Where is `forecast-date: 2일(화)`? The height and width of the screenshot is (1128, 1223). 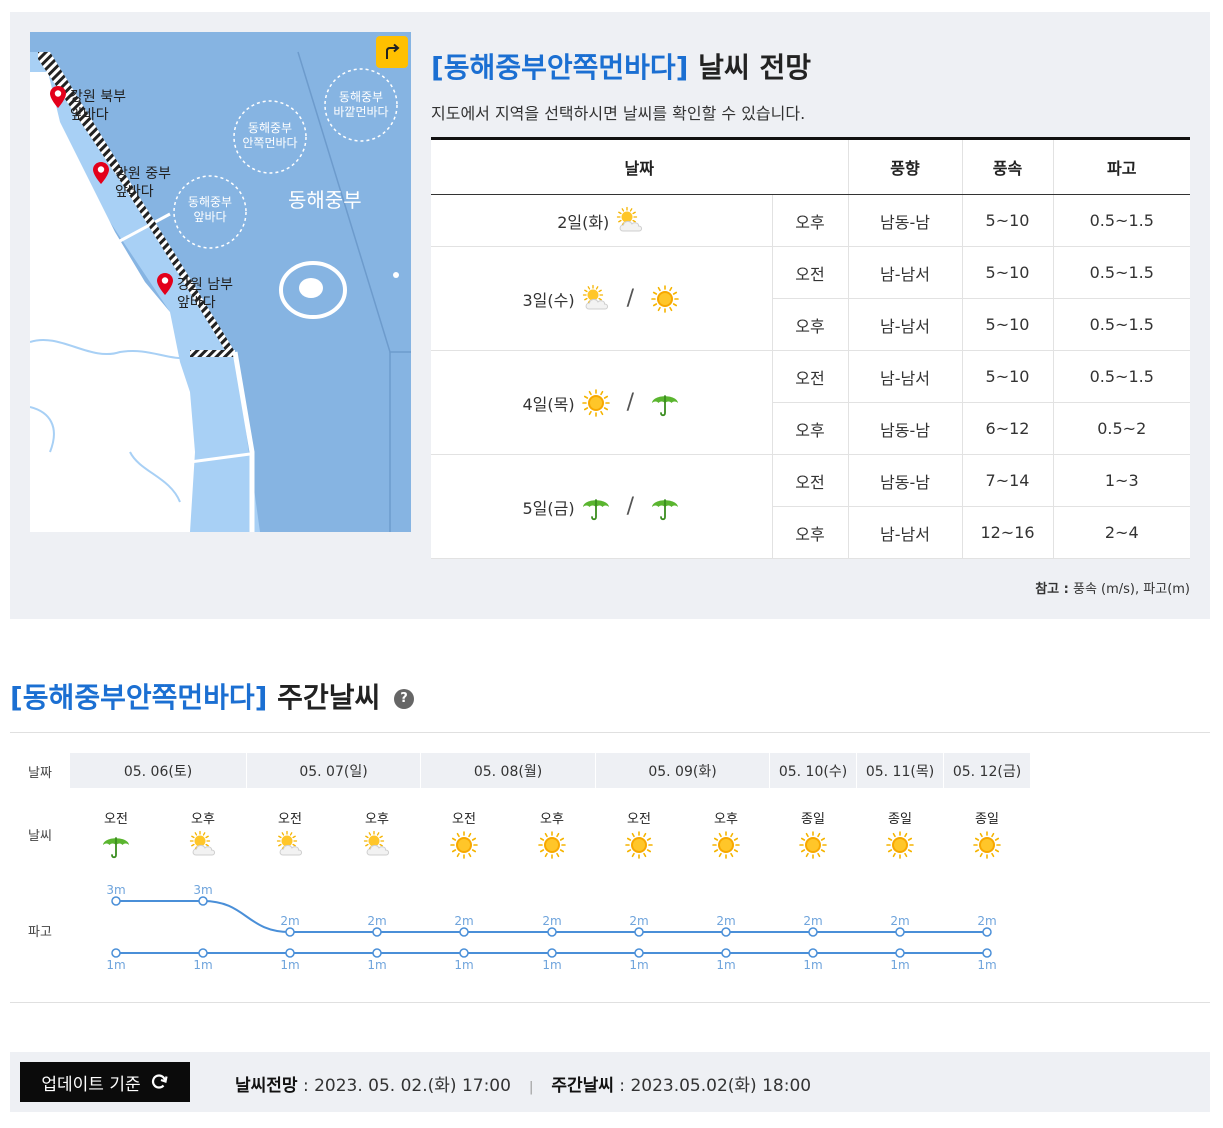 forecast-date: 2일(화) is located at coordinates (583, 222).